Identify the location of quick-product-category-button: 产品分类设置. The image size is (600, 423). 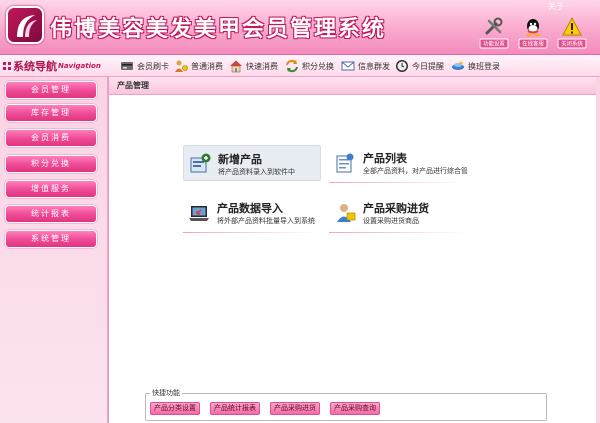
(175, 408).